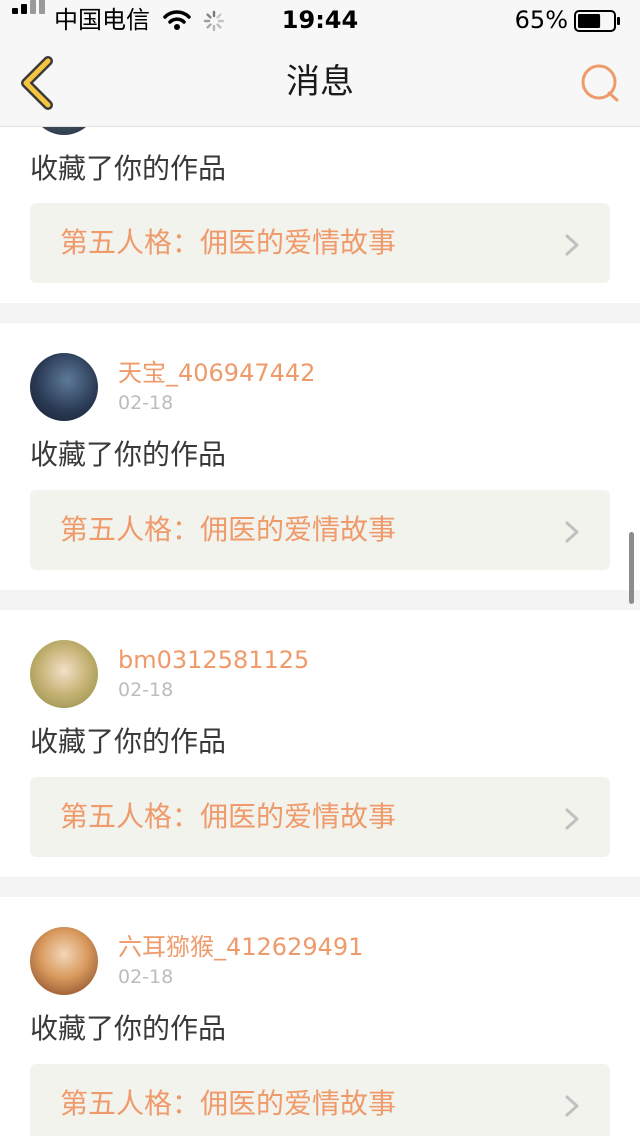 This screenshot has width=640, height=1136. What do you see at coordinates (240, 947) in the screenshot?
I see `username: 六耳猕猴_412629491` at bounding box center [240, 947].